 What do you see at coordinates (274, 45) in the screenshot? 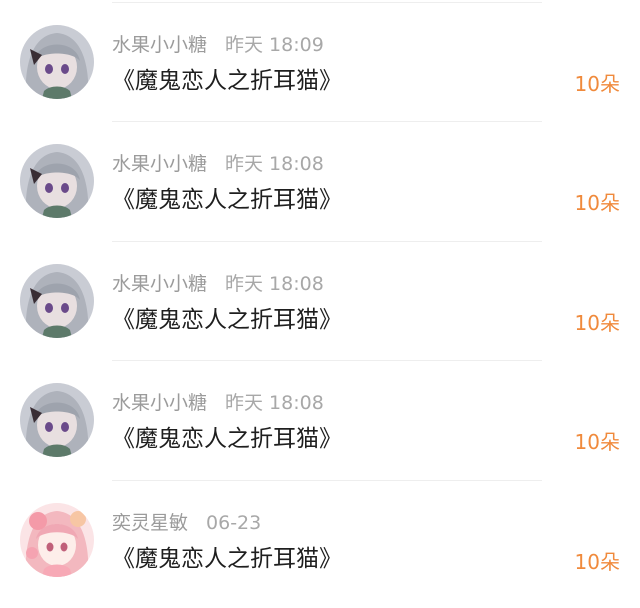
I see `timestamp: 昨天 18:09` at bounding box center [274, 45].